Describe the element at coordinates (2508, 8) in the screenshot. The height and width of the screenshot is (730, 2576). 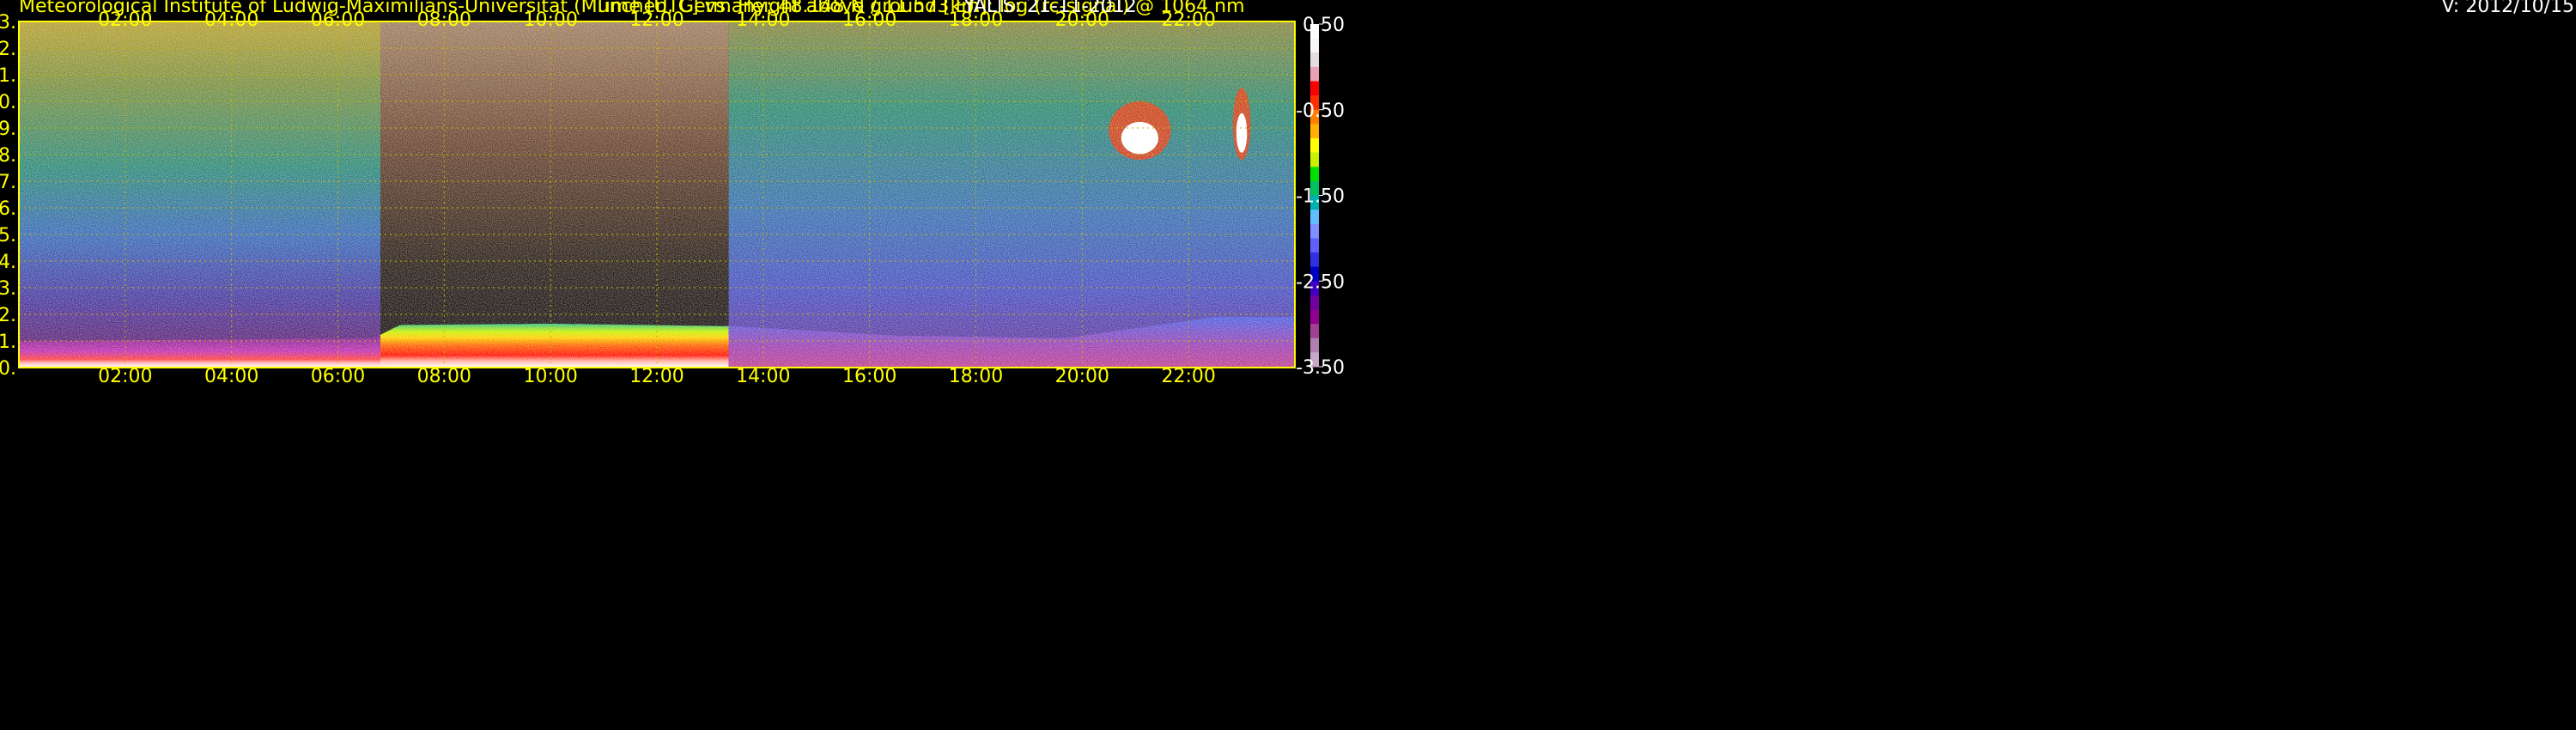
I see `version-label: V: 2012/10/15` at that location.